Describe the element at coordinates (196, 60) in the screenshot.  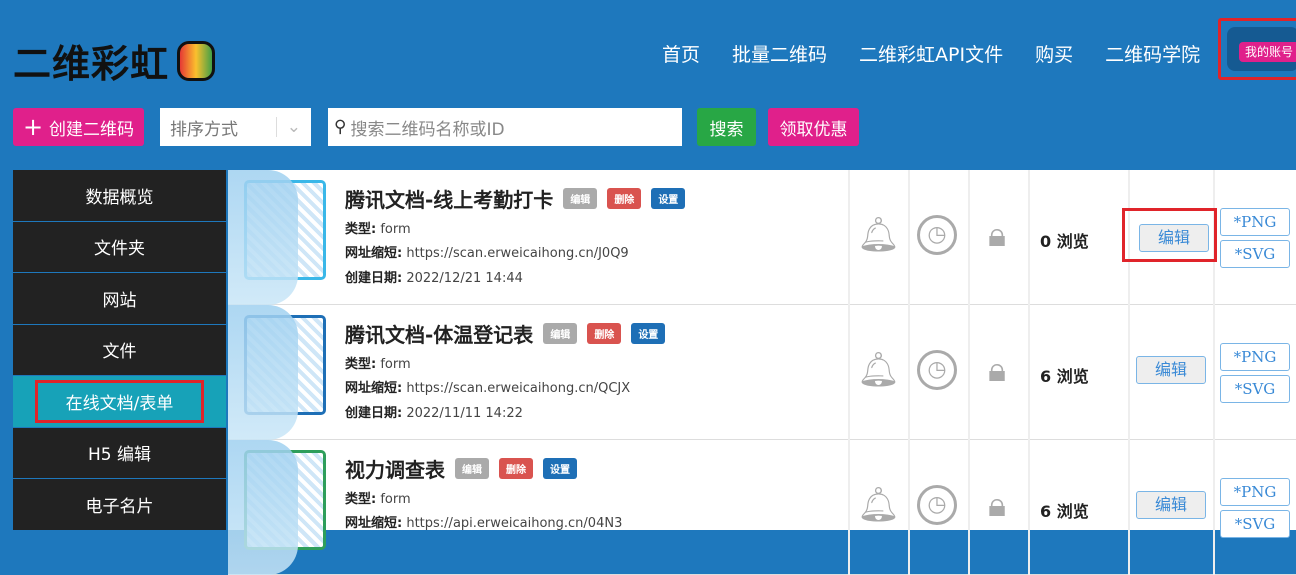
I see `bear-logo-icon` at that location.